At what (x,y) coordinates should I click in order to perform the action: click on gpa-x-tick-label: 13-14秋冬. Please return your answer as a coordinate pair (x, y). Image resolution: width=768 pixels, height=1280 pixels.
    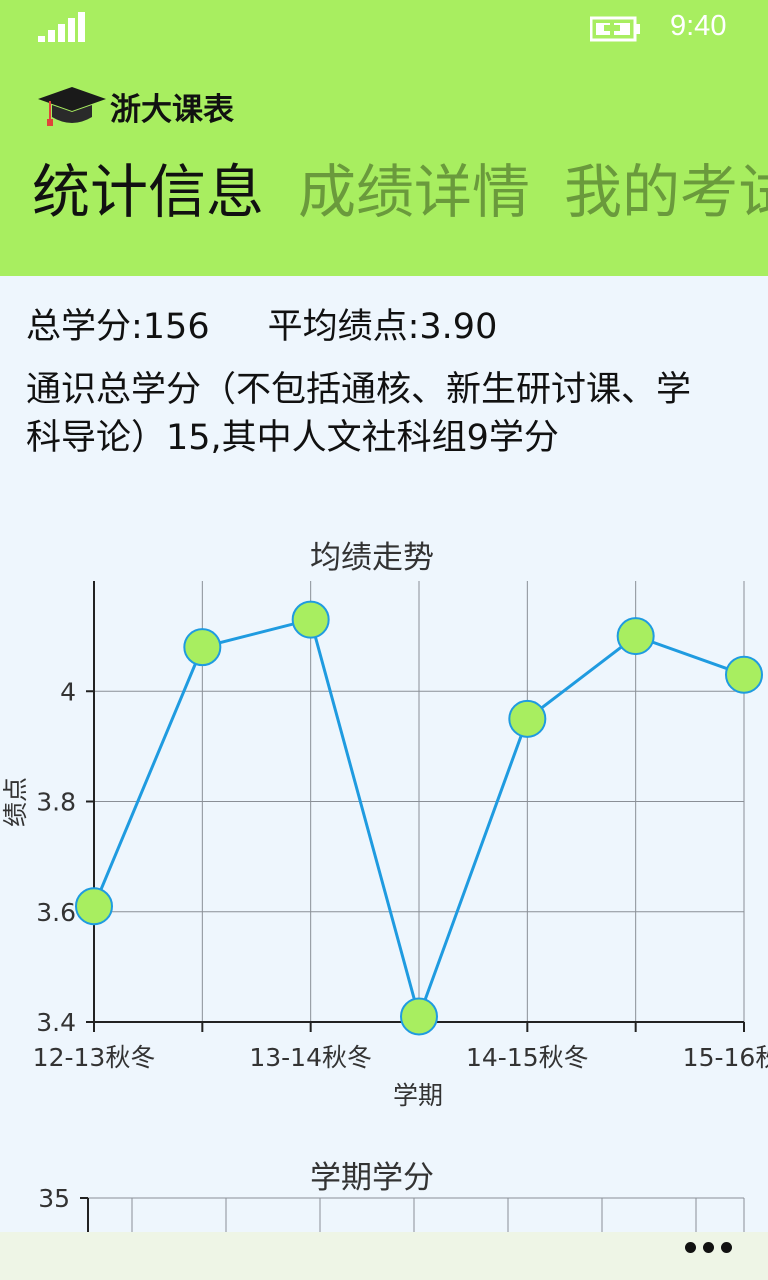
    Looking at the image, I should click on (310, 1057).